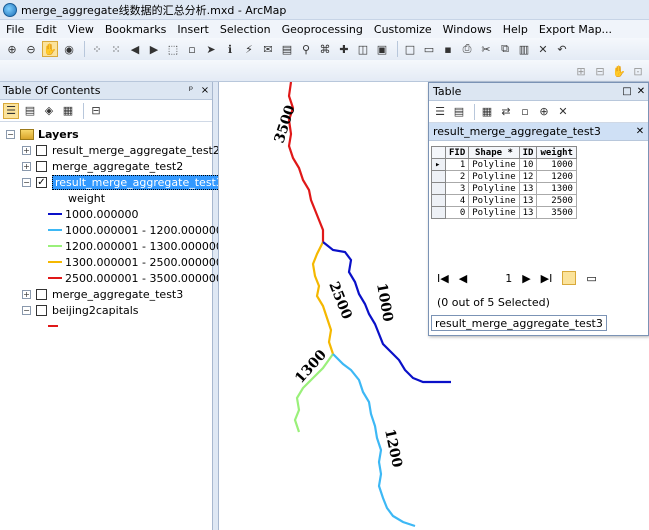  Describe the element at coordinates (80, 310) in the screenshot. I see `layer-item: − beijing2capitals` at that location.